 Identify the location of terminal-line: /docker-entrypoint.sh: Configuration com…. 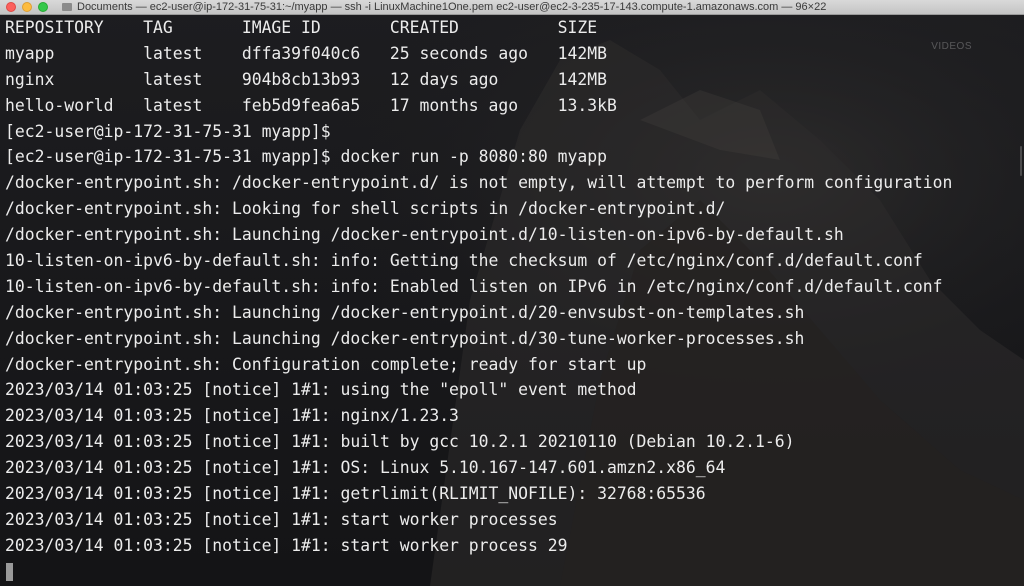
(326, 364).